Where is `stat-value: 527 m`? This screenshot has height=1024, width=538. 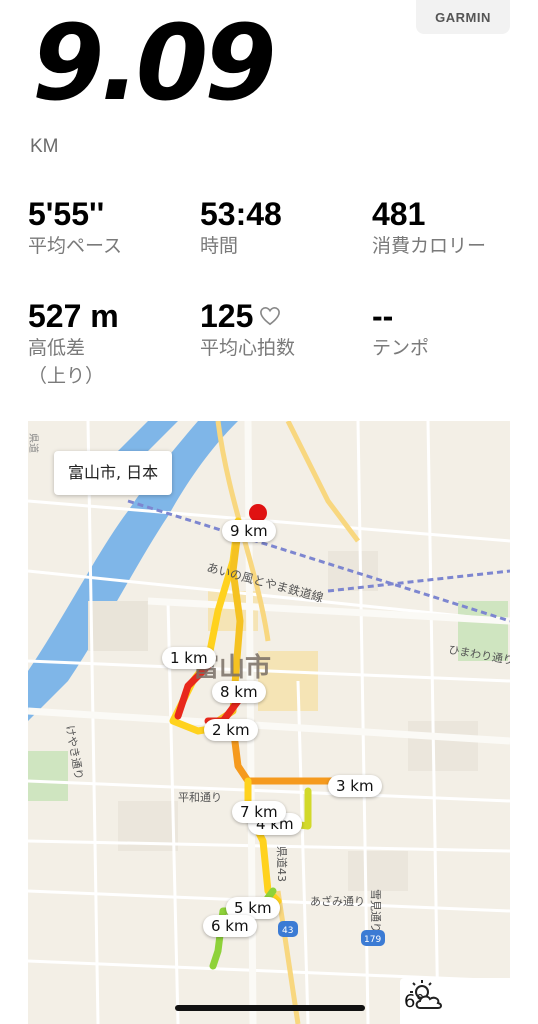
stat-value: 527 m is located at coordinates (73, 316).